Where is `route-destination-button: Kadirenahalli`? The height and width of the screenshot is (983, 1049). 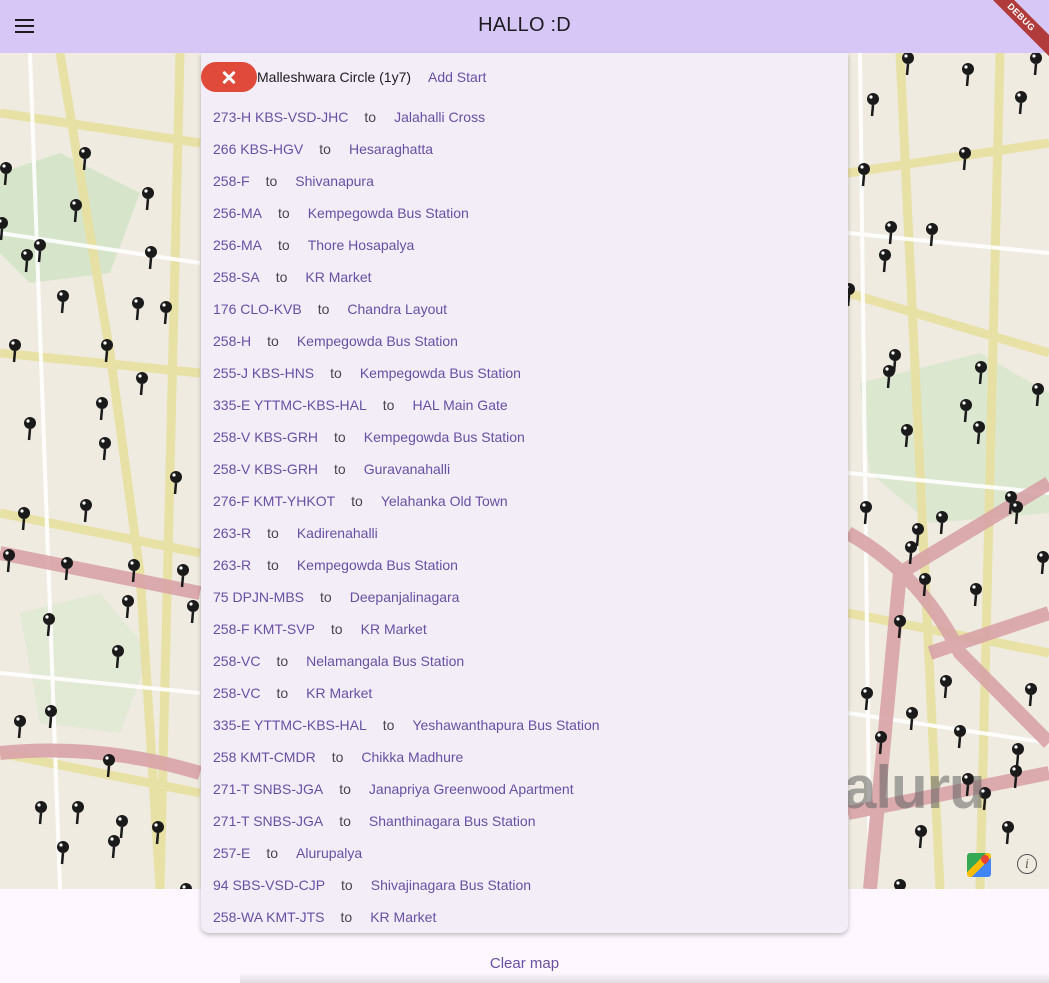 route-destination-button: Kadirenahalli is located at coordinates (337, 533).